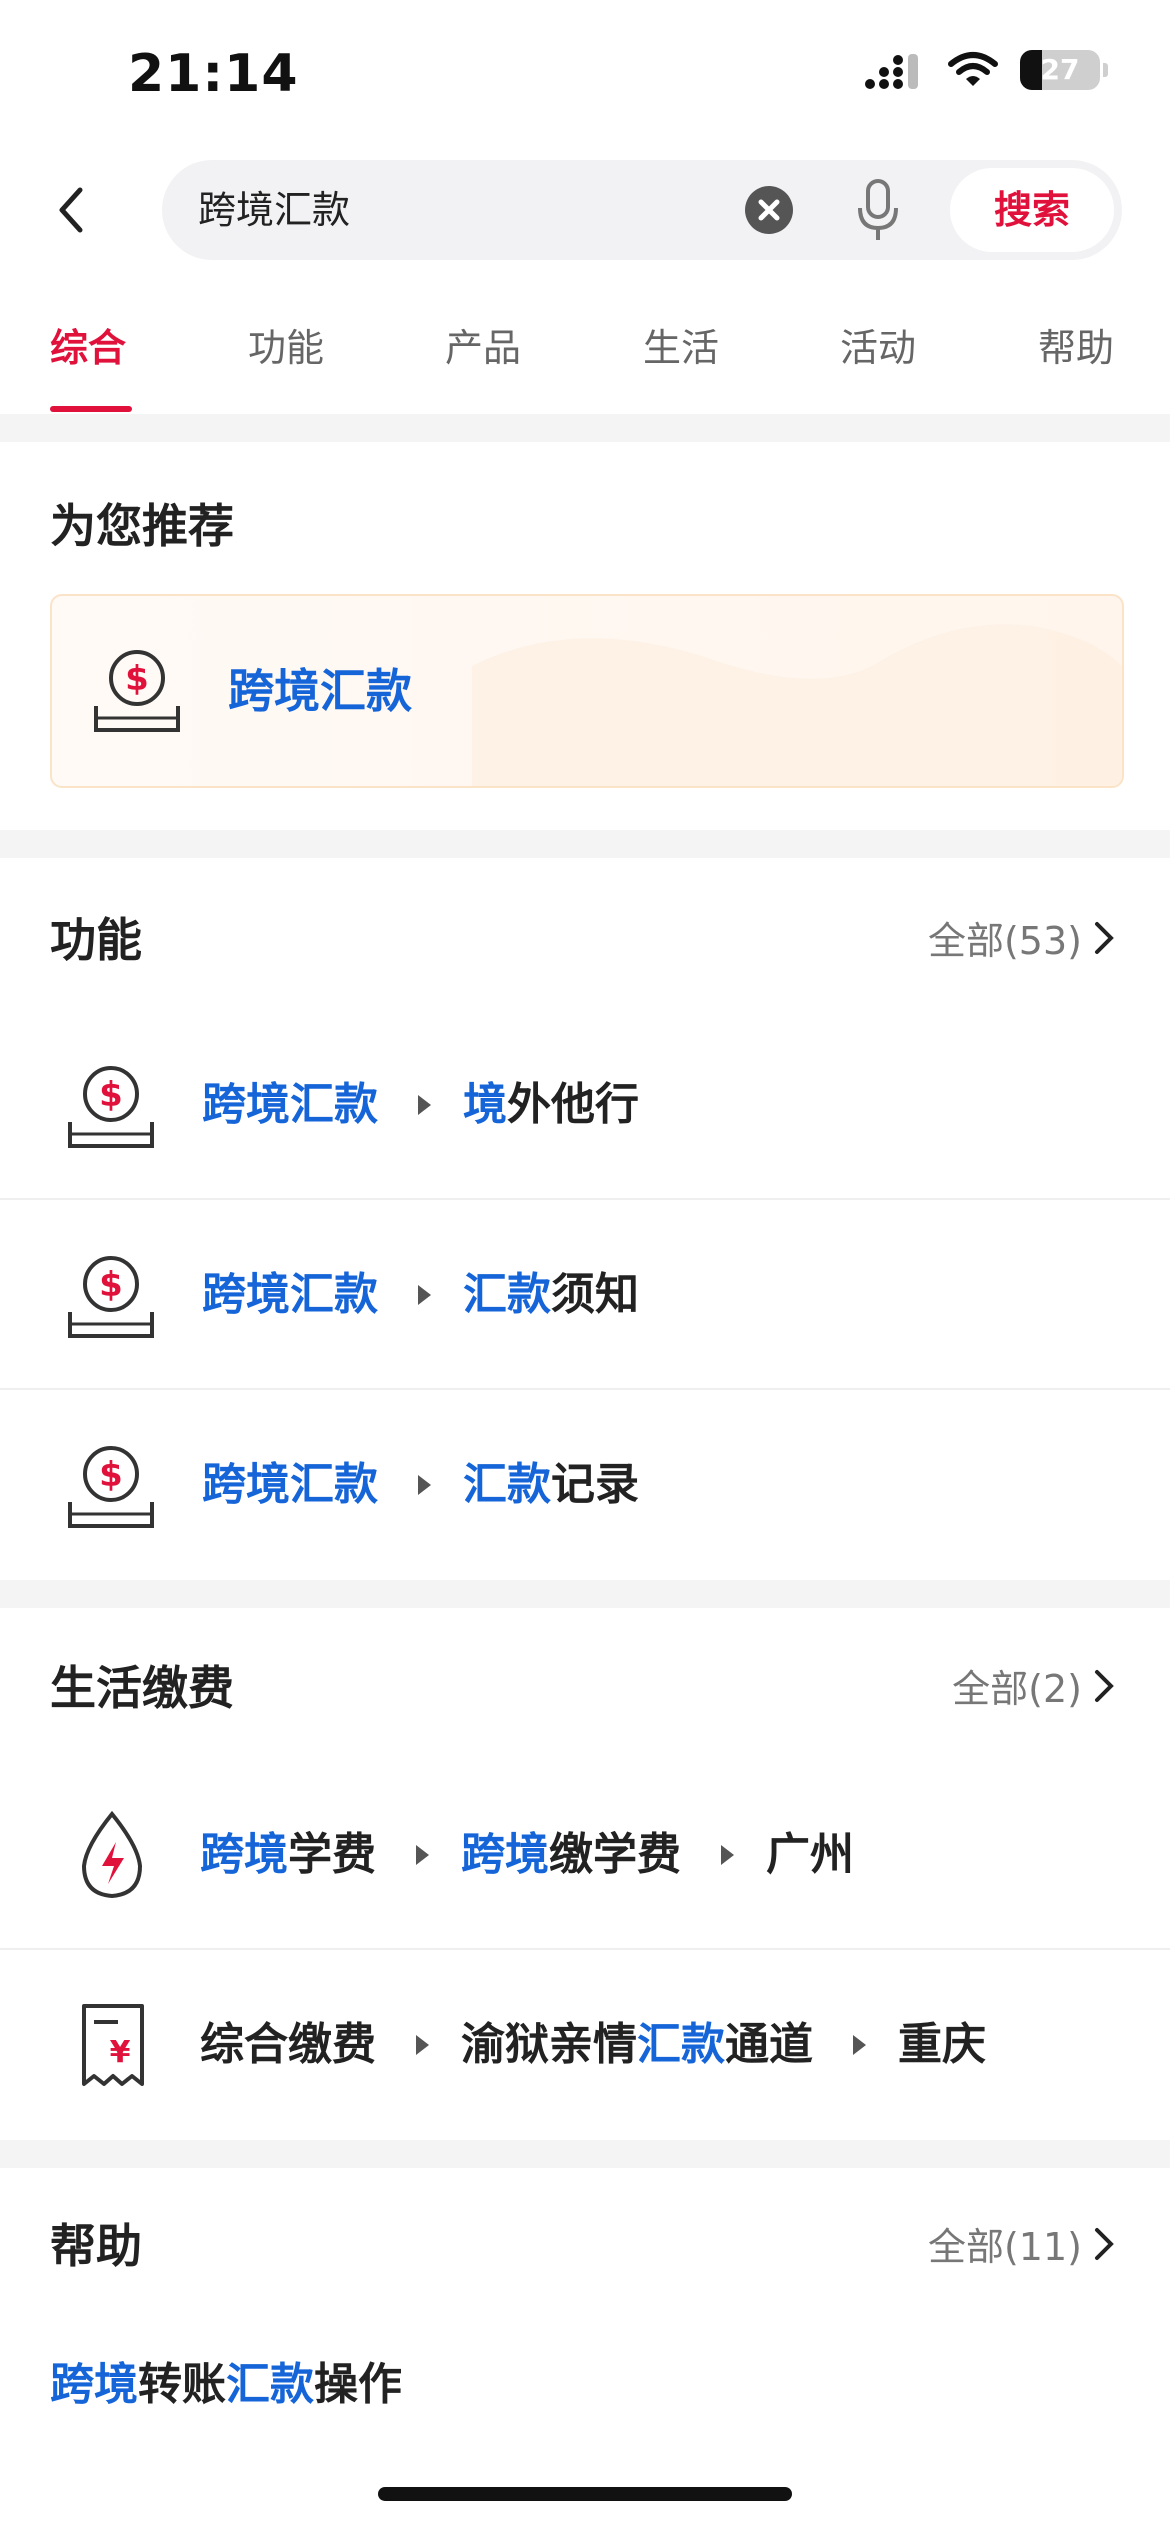 The image size is (1170, 2532). I want to click on life-payment-row: 跨境 学费 跨境 缴学费 广州, so click(585, 1855).